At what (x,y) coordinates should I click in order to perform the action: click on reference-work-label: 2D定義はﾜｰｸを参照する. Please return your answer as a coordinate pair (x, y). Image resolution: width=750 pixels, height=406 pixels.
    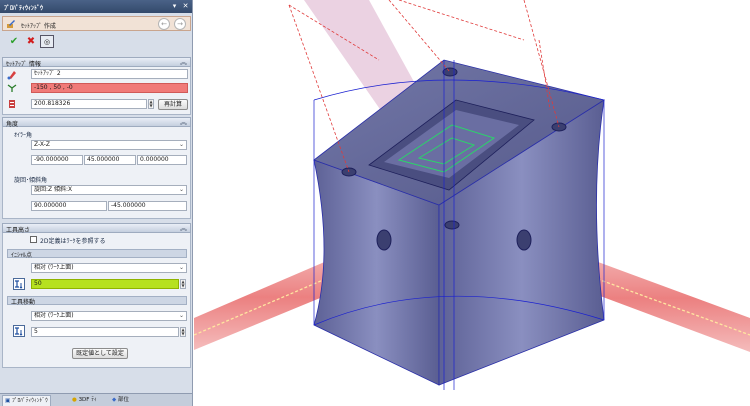
    Looking at the image, I should click on (73, 241).